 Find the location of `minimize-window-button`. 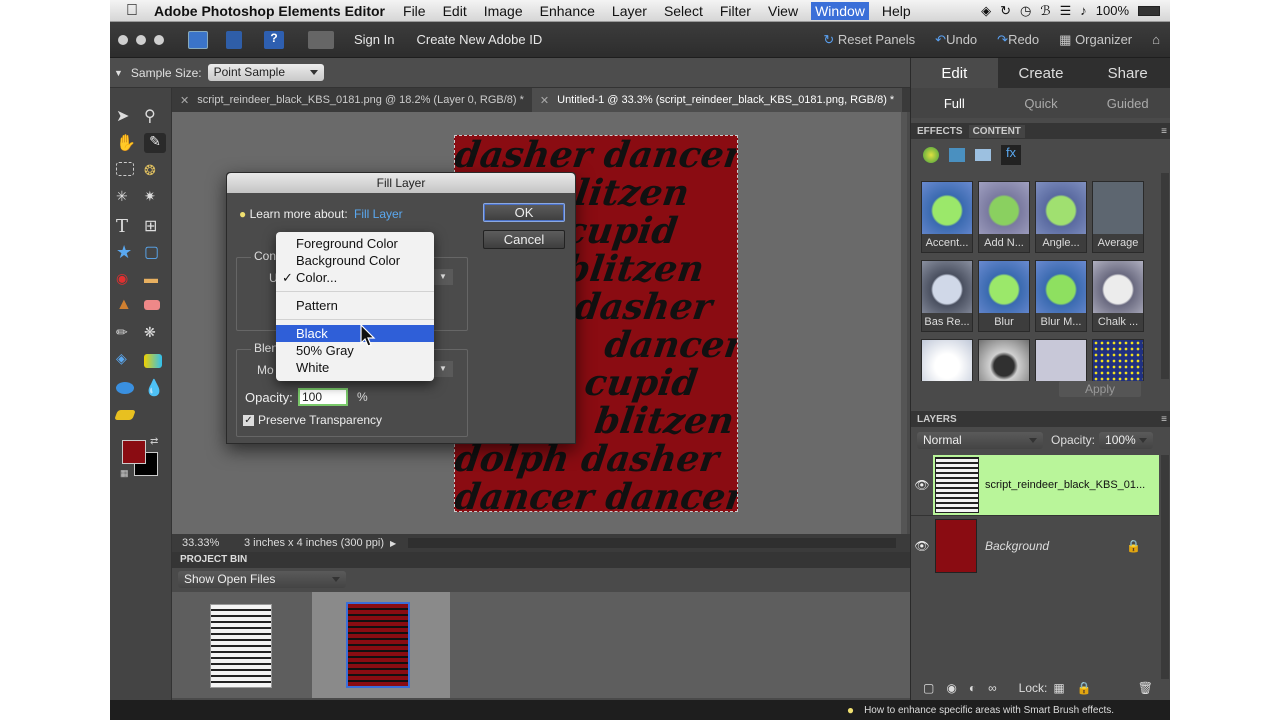

minimize-window-button is located at coordinates (141, 39).